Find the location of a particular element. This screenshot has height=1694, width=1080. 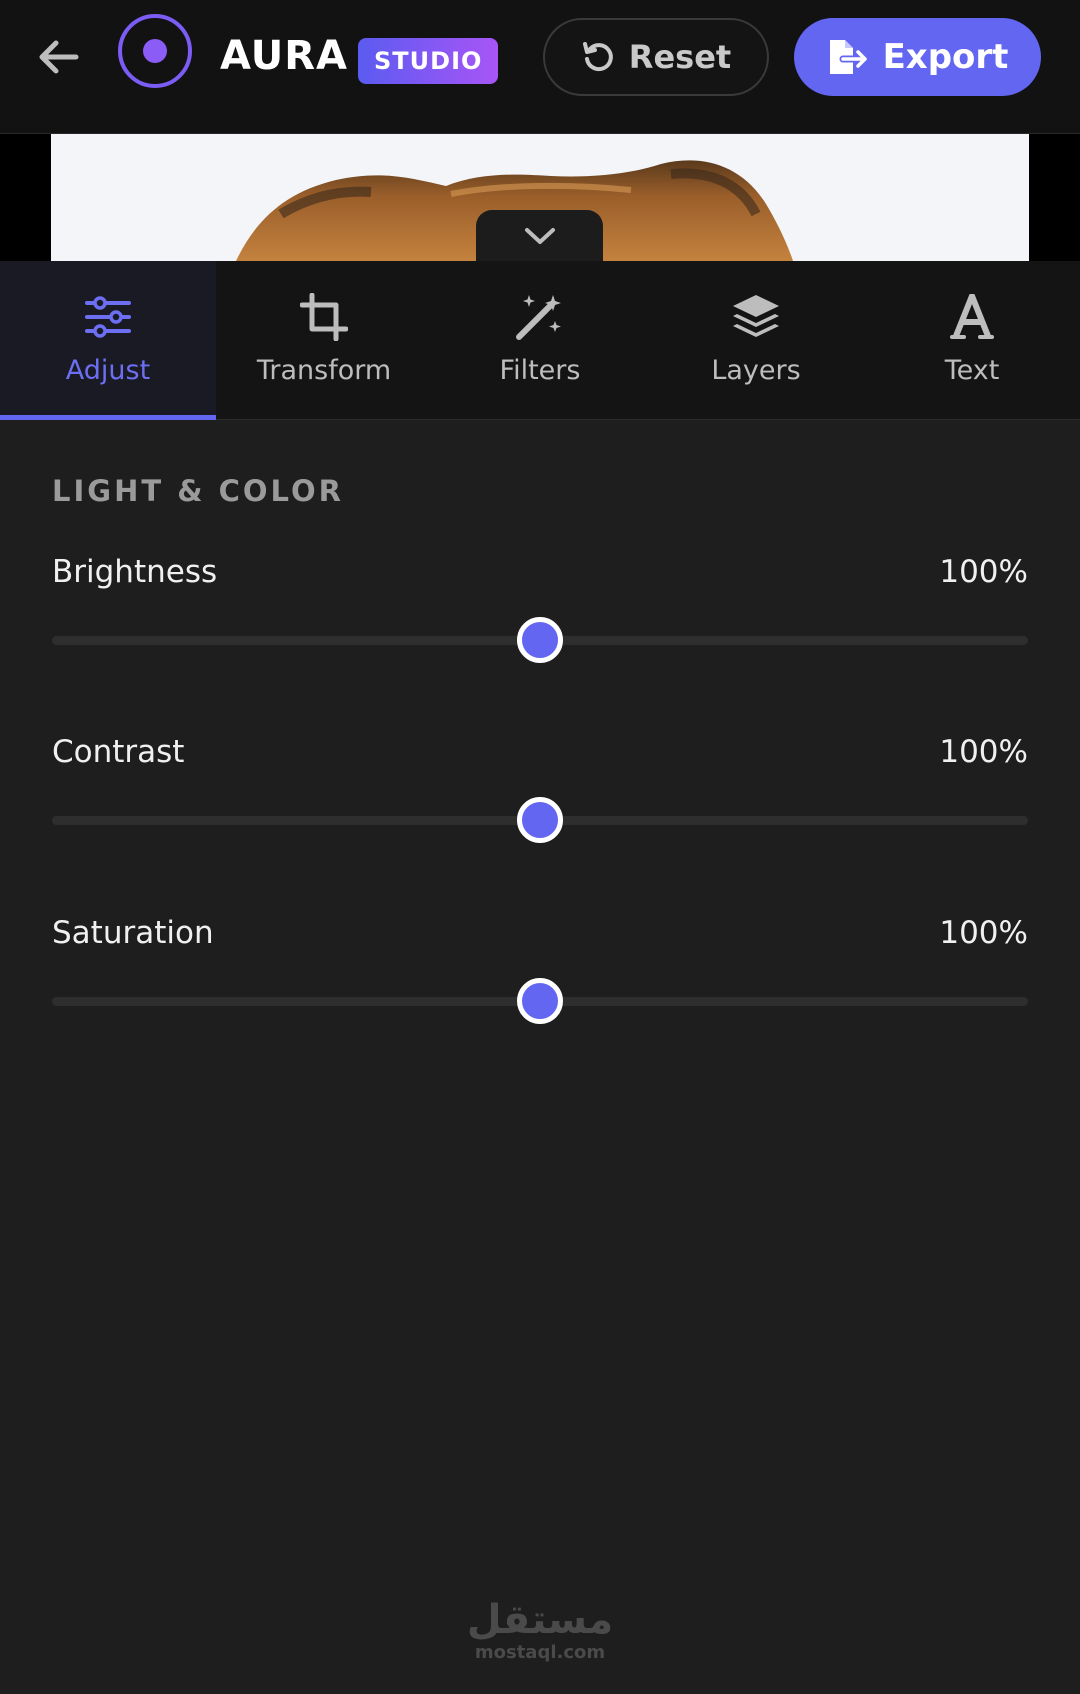

saturation-slider is located at coordinates (540, 1001).